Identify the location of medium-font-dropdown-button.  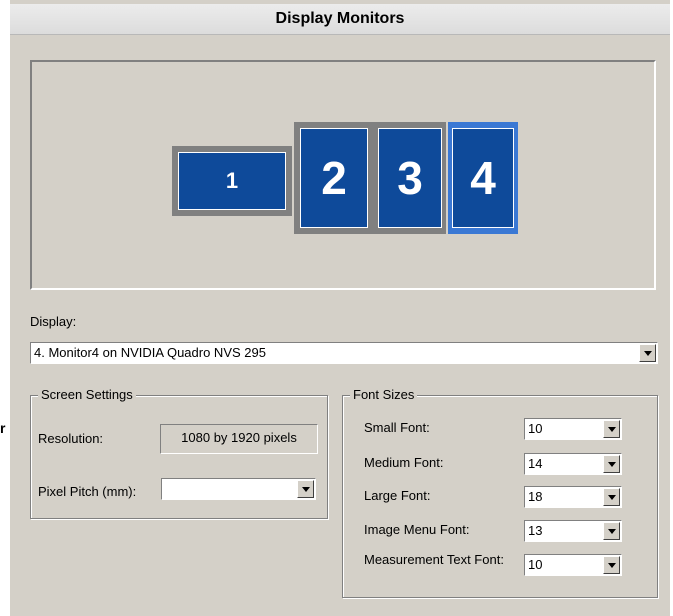
(611, 464).